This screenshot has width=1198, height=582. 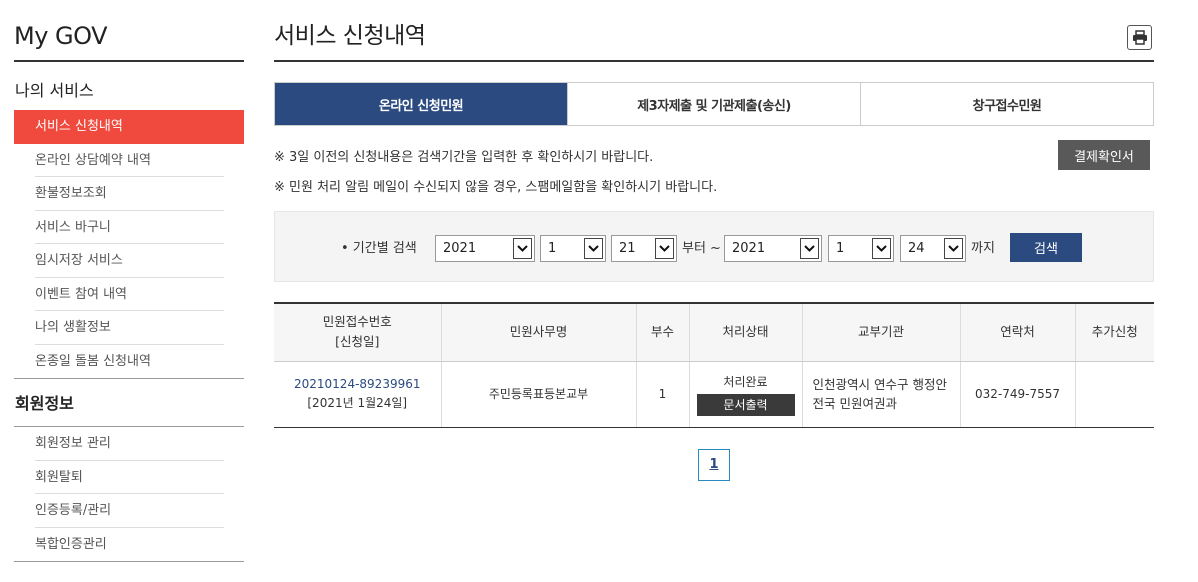 What do you see at coordinates (880, 394) in the screenshot?
I see `cell-org: 인천광역시 연수구 행정안 전국 민원여권과` at bounding box center [880, 394].